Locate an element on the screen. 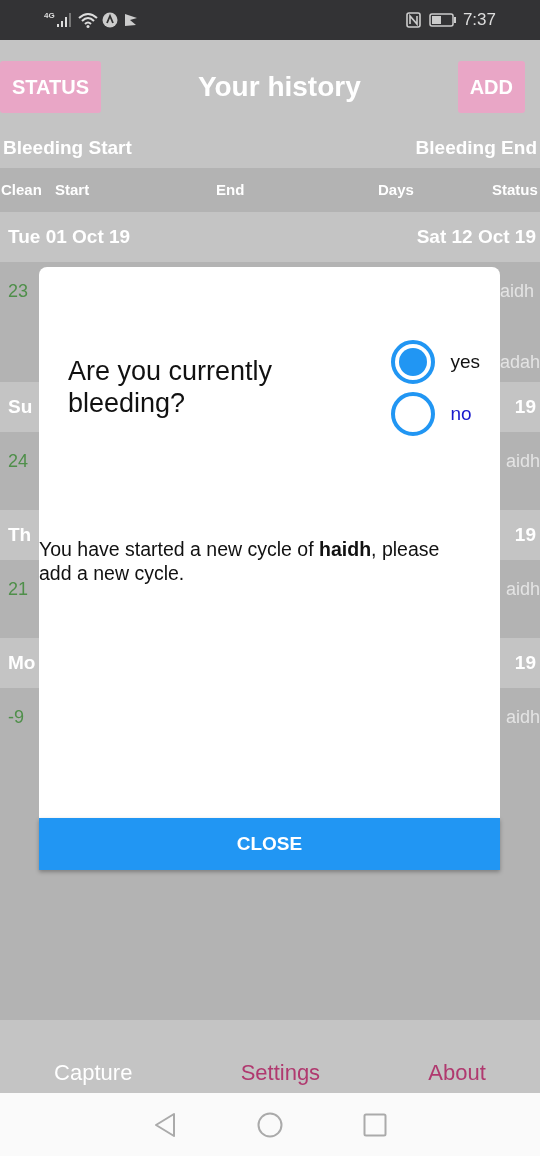 This screenshot has width=540, height=1156. caret-circle-icon is located at coordinates (109, 20).